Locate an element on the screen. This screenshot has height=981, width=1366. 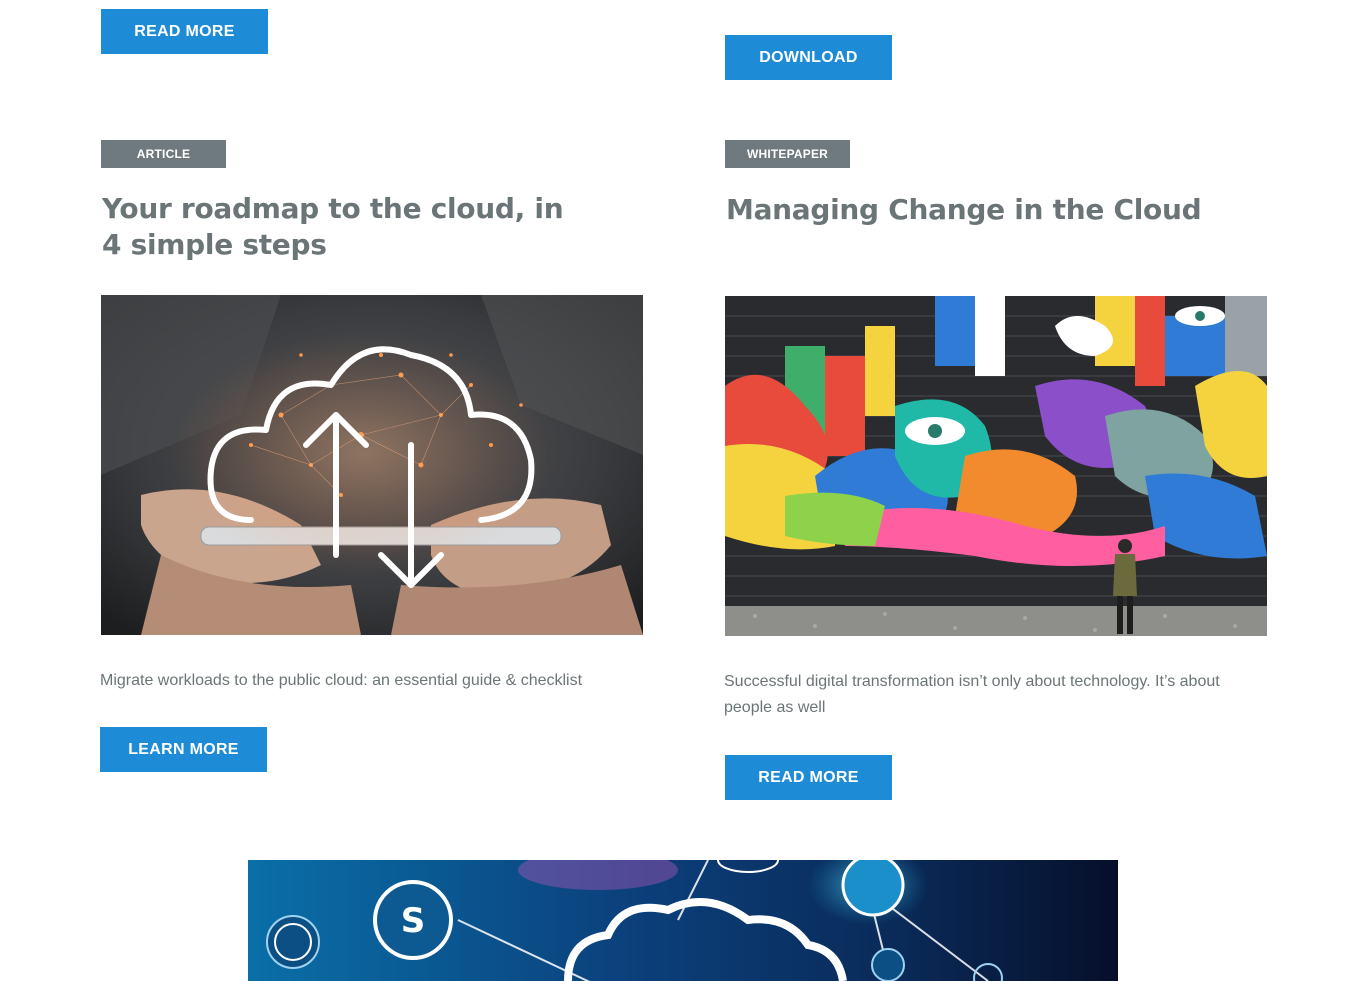
read-more-button: READ MORE is located at coordinates (808, 777).